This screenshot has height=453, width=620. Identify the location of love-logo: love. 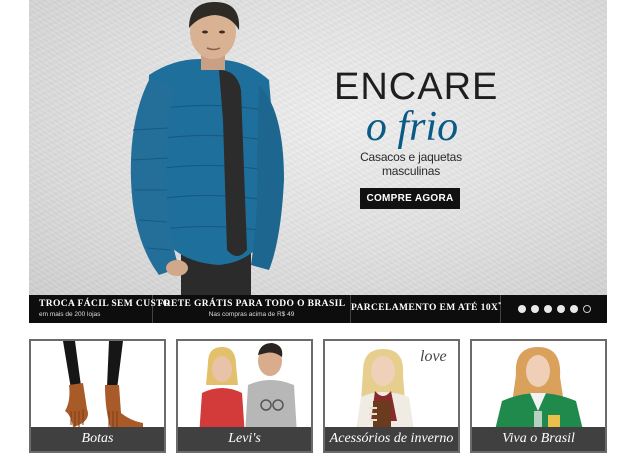
(433, 356).